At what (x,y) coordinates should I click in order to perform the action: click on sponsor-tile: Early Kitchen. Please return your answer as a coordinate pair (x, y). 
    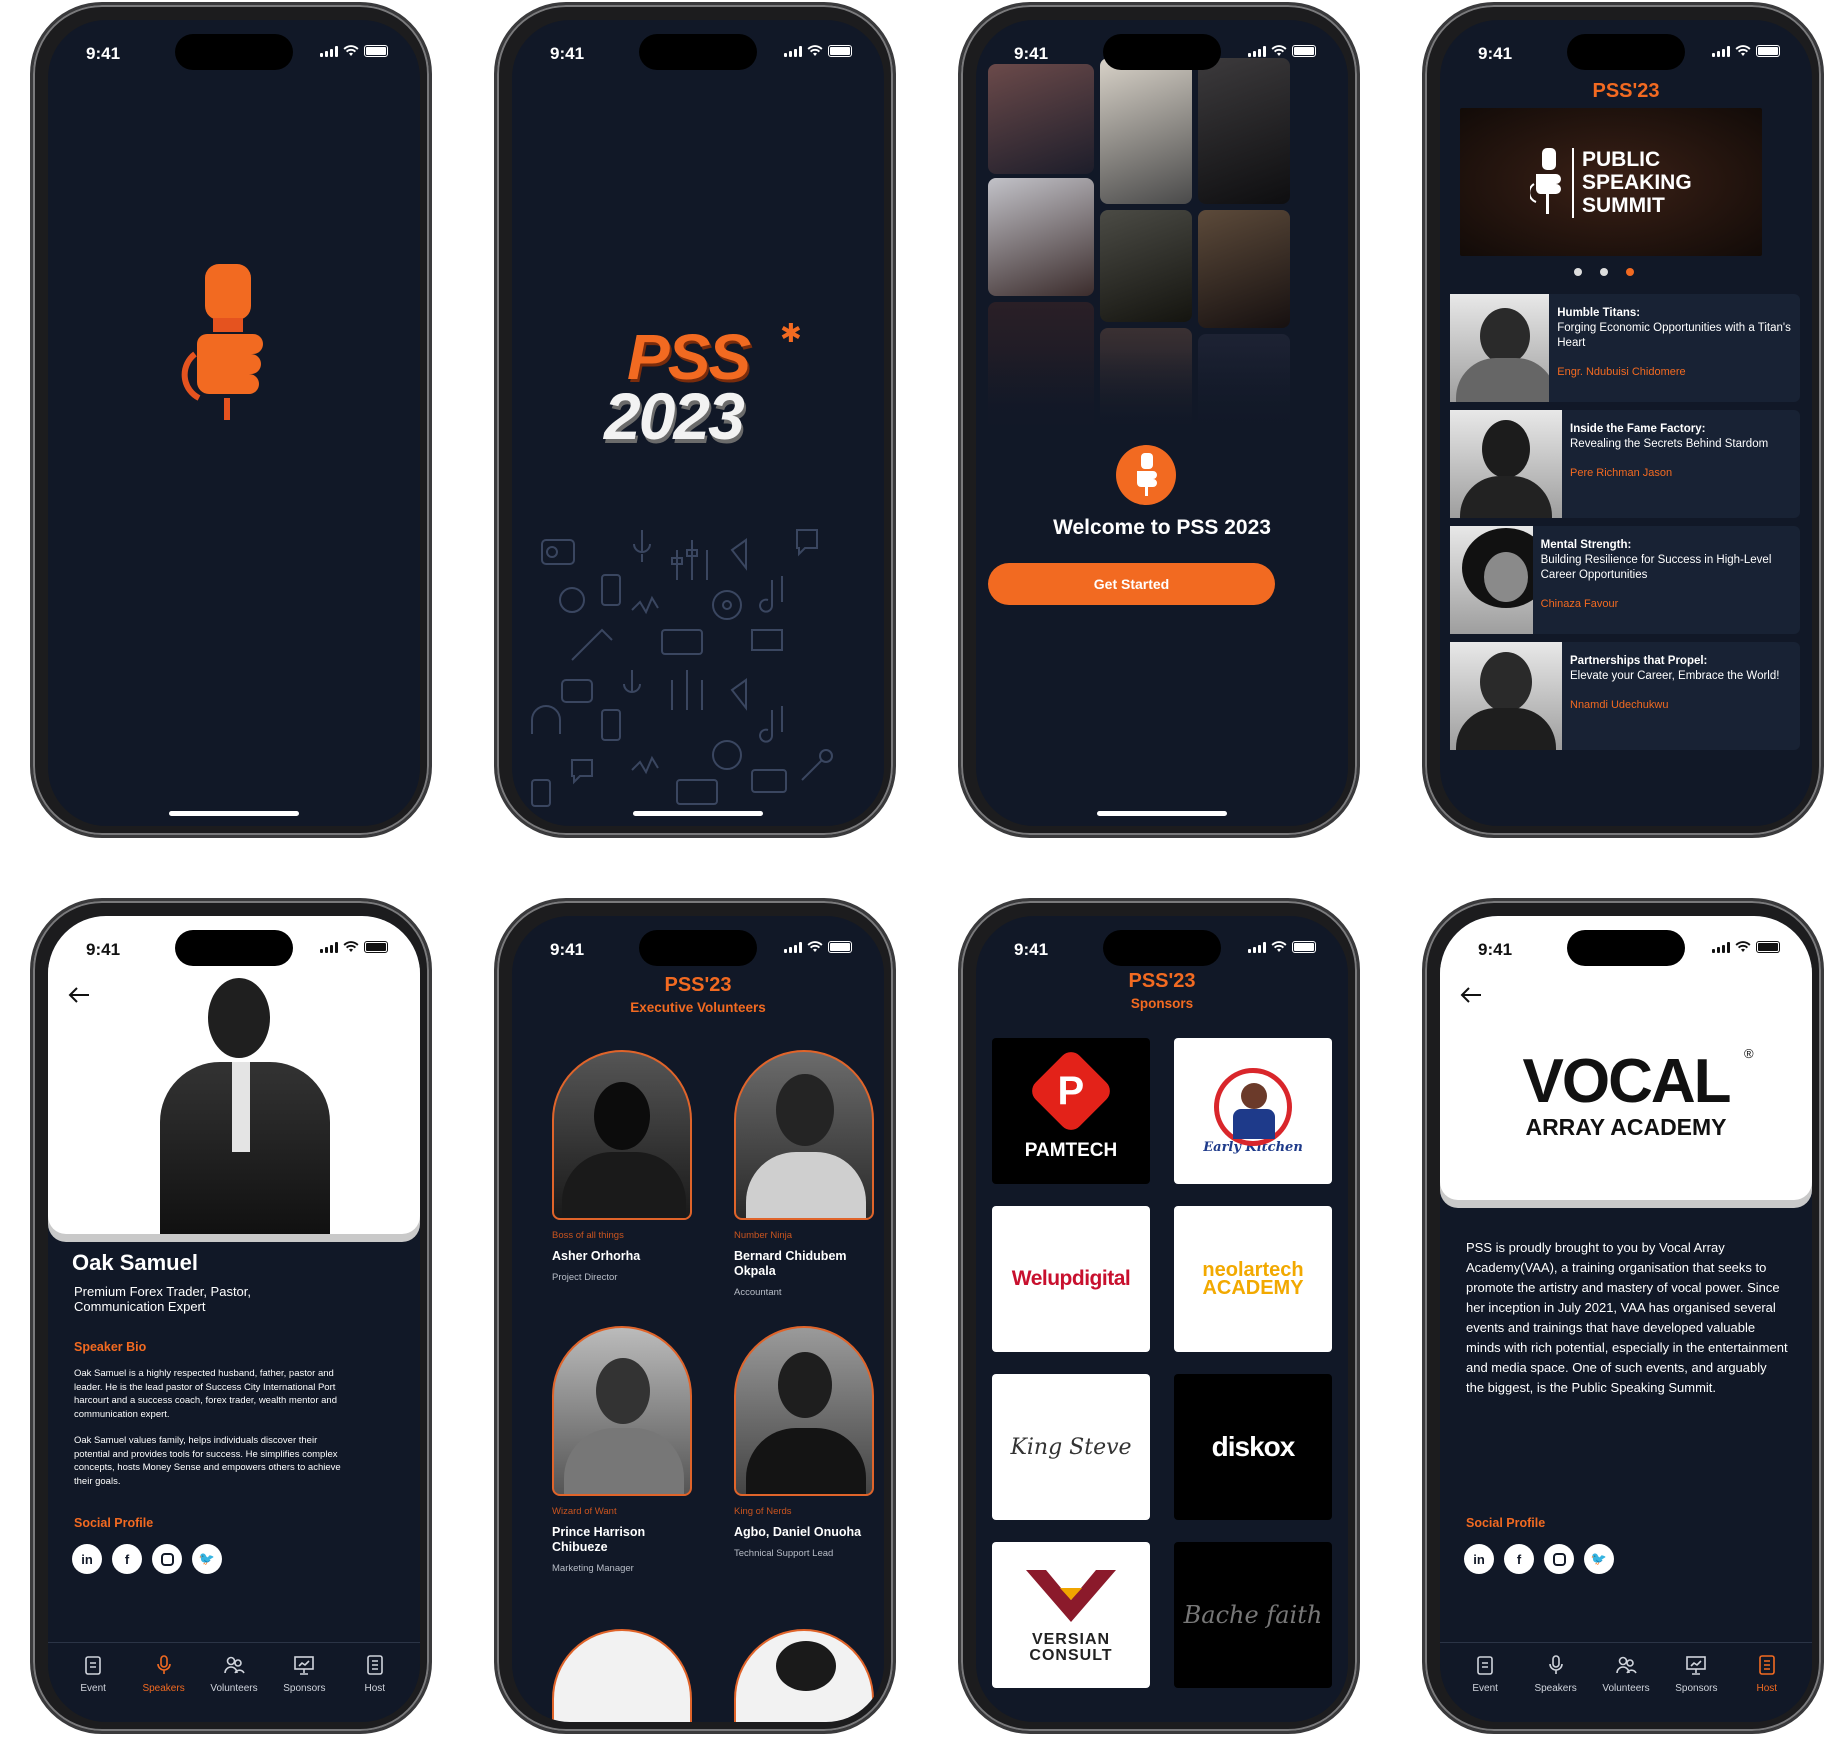
    Looking at the image, I should click on (1253, 1111).